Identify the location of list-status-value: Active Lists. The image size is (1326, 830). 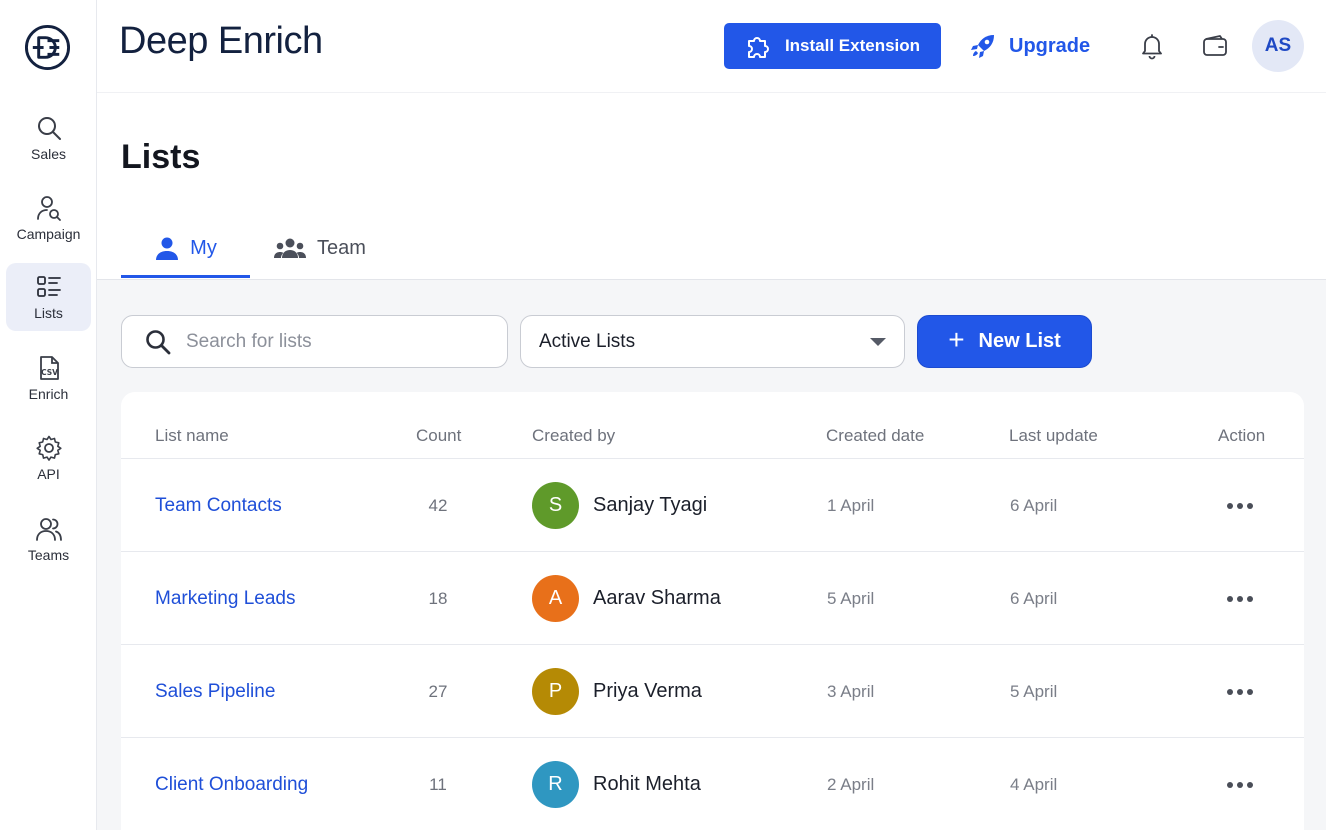
(587, 341).